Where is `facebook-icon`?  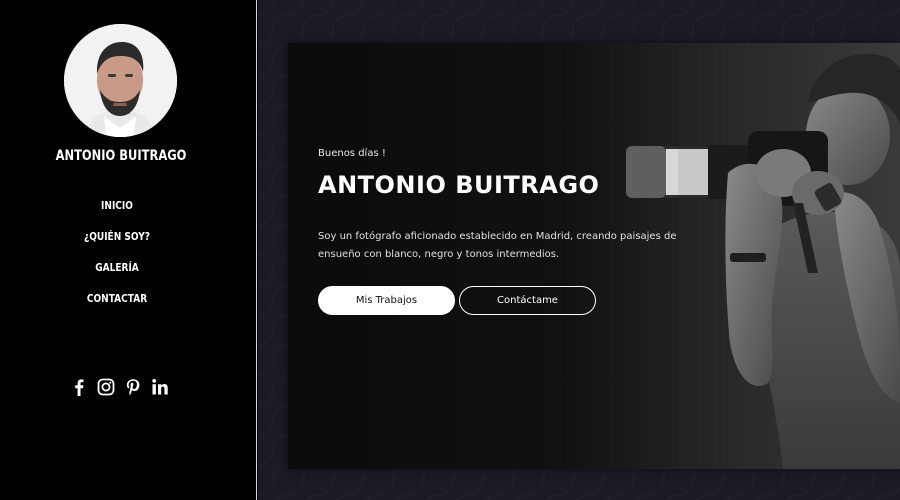
facebook-icon is located at coordinates (79, 387).